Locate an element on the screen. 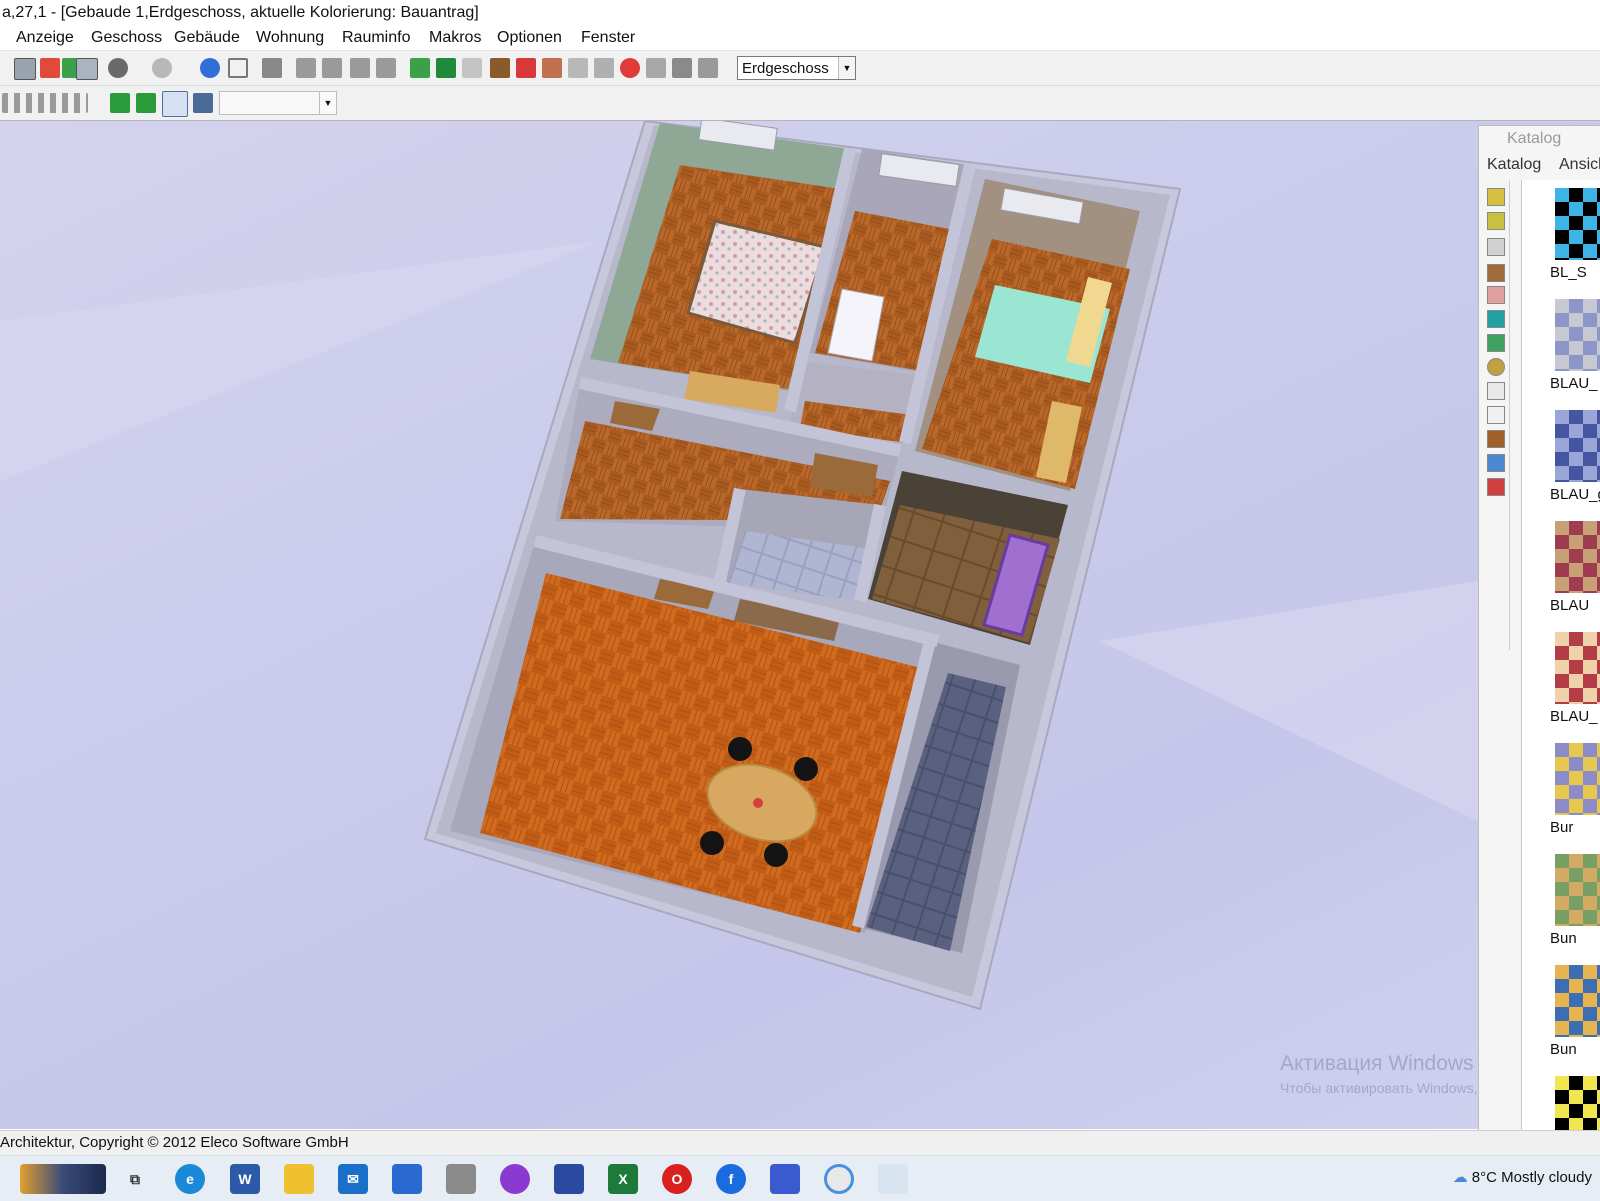 Image resolution: width=1600 pixels, height=1201 pixels. house-icon is located at coordinates (50, 68).